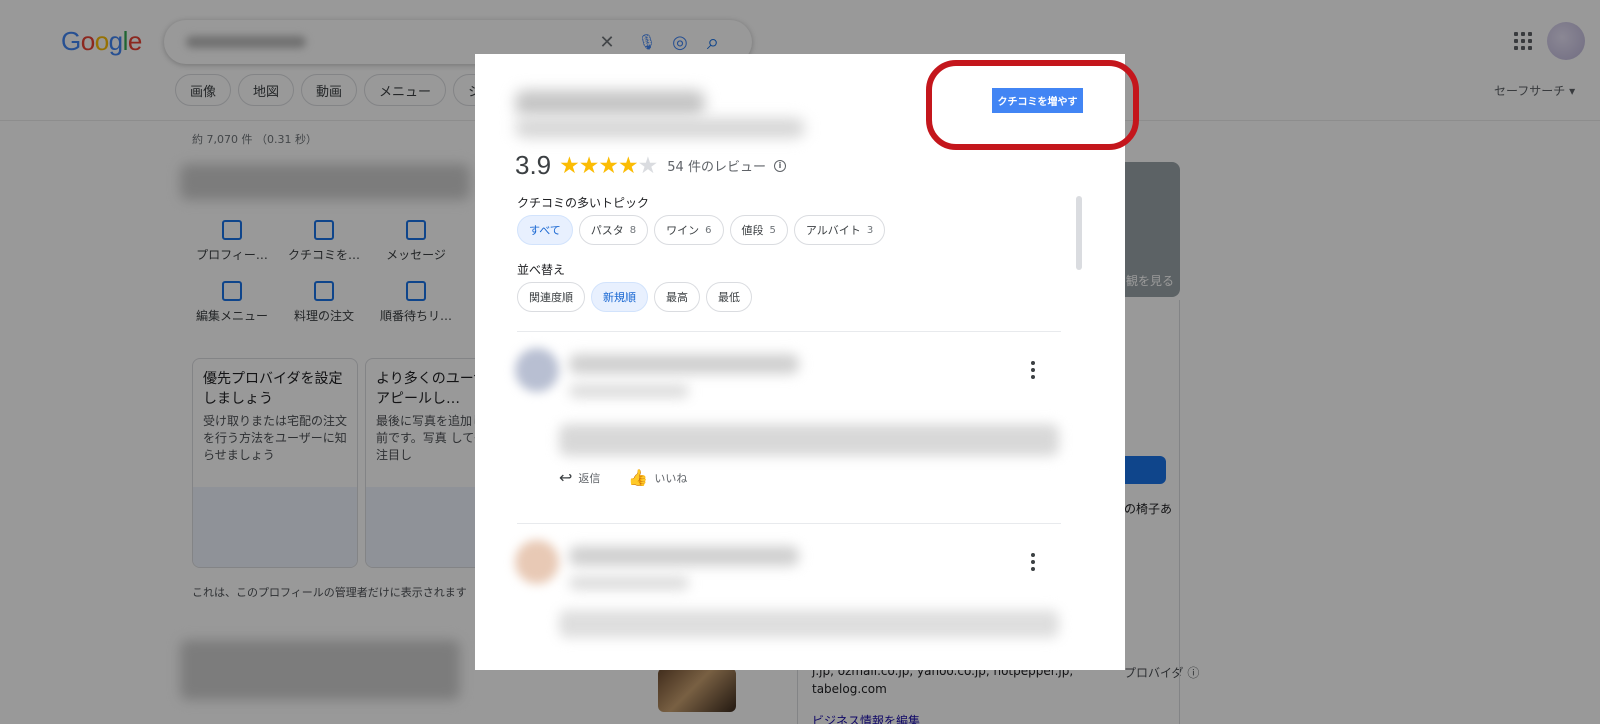 This screenshot has height=724, width=1600. Describe the element at coordinates (551, 297) in the screenshot. I see `sort-relevance: 関連度順` at that location.